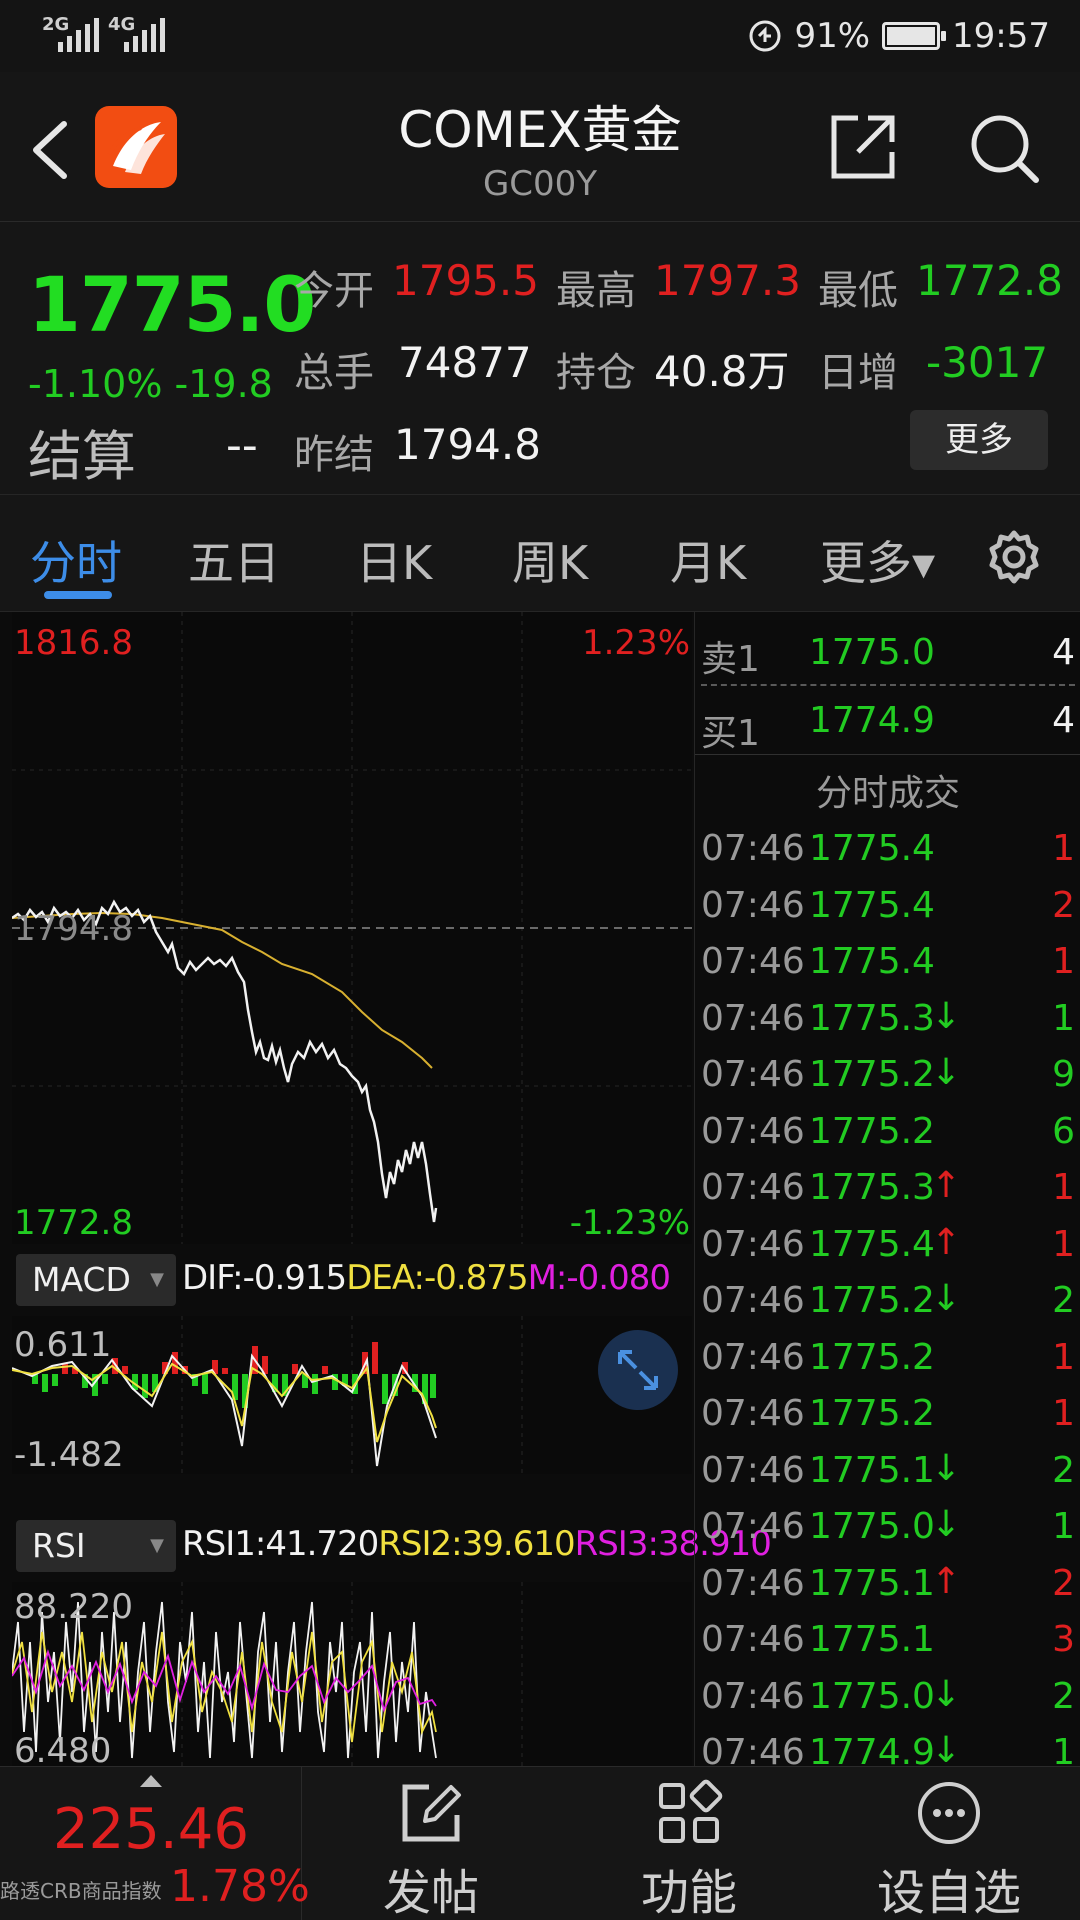  Describe the element at coordinates (172, 304) in the screenshot. I see `last-price: 1775.0` at that location.